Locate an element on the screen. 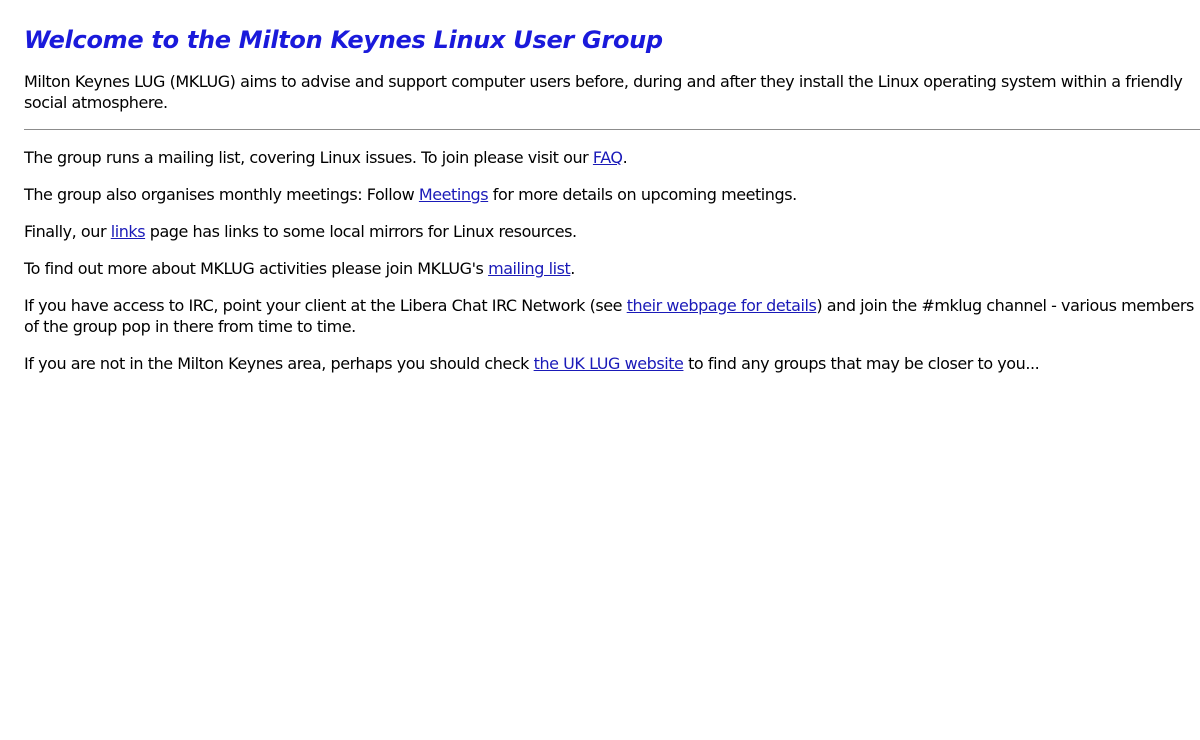 The width and height of the screenshot is (1200, 740). horizontal-divider is located at coordinates (612, 129).